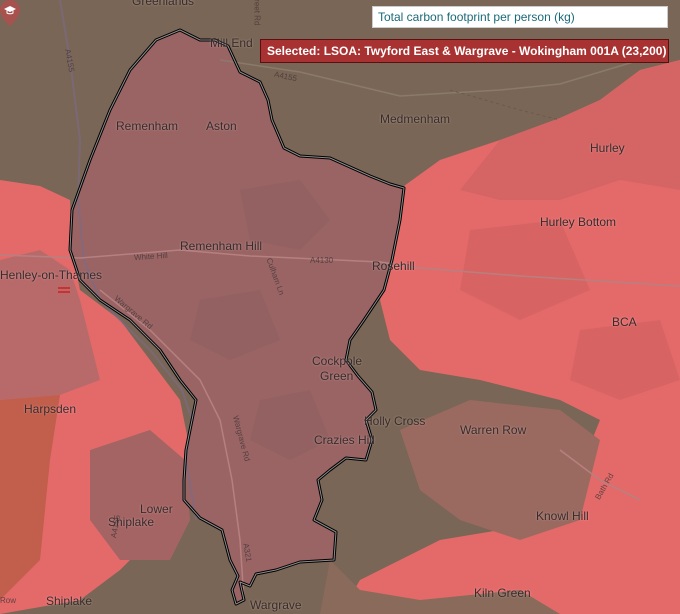  I want to click on place-remenham: Remenham, so click(147, 126).